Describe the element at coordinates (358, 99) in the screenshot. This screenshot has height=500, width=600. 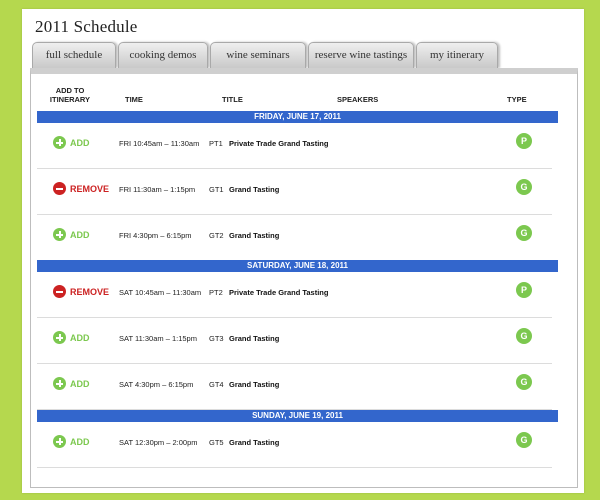
I see `header-speakers: SPEAKERS` at that location.